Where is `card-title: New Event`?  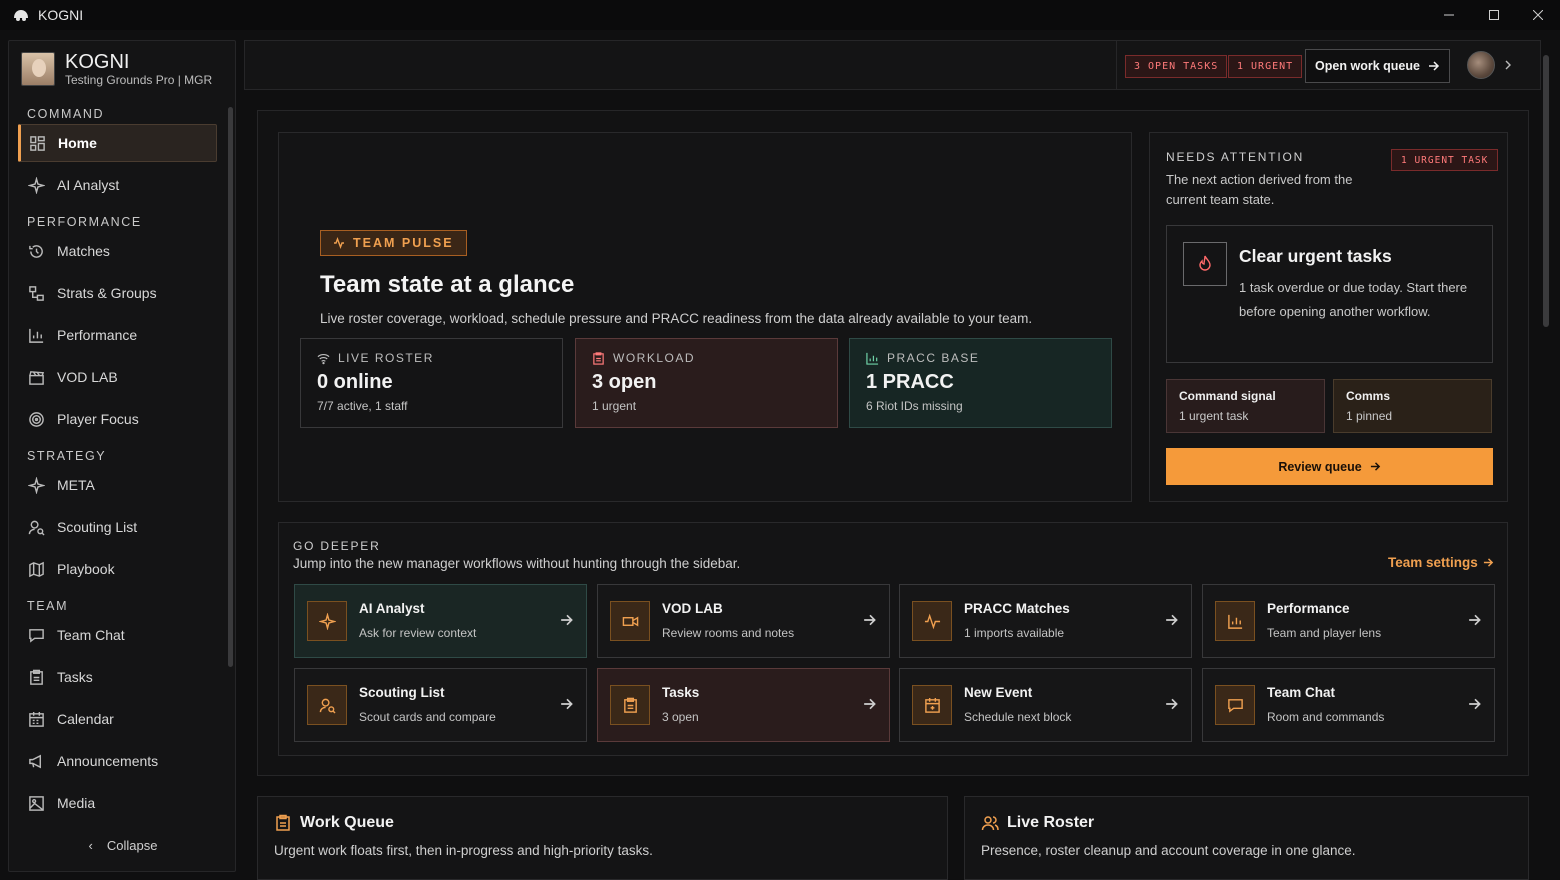
card-title: New Event is located at coordinates (998, 692).